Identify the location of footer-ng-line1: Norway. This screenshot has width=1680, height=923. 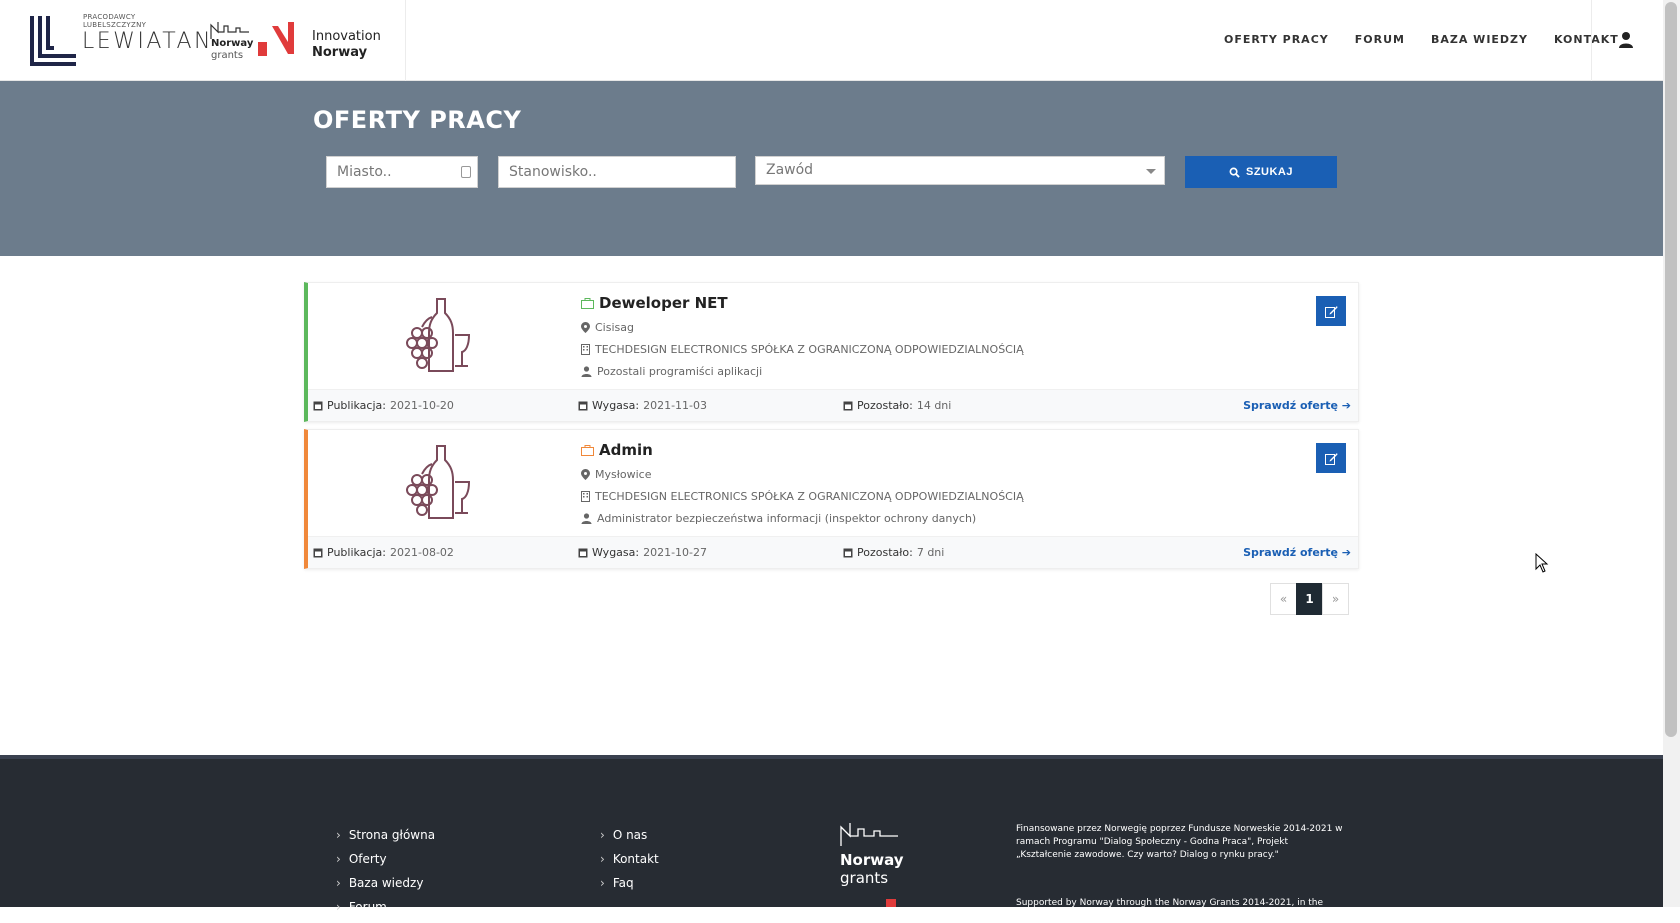
(872, 860).